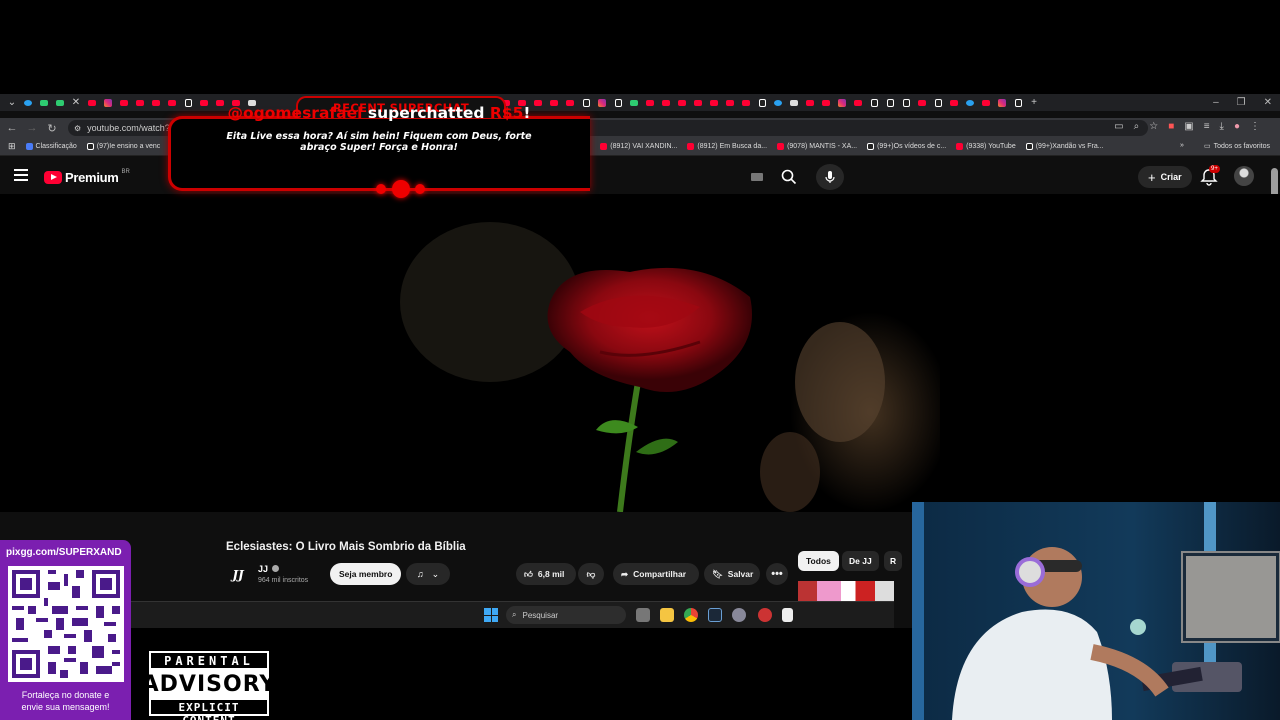 This screenshot has width=1280, height=720. Describe the element at coordinates (765, 615) in the screenshot. I see `app-icon` at that location.